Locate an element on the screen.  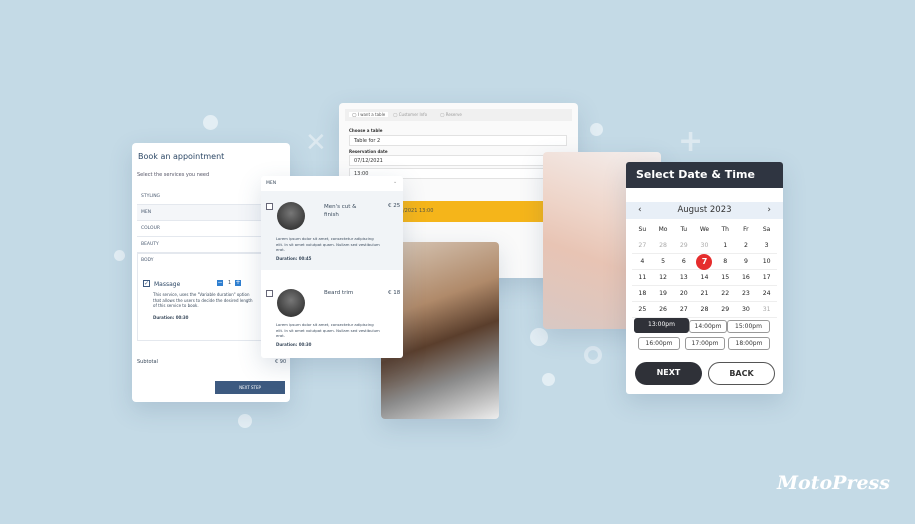
calendar-day: 24 is located at coordinates (766, 294).